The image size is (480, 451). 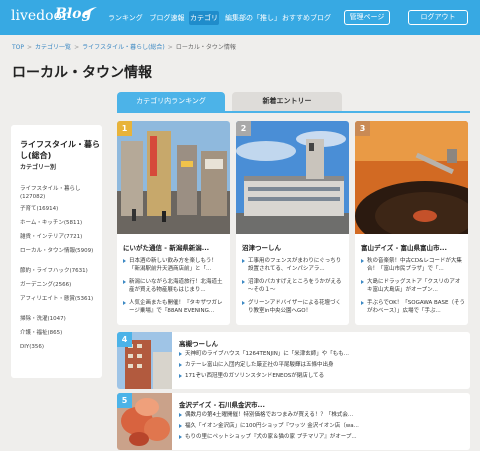 I want to click on breadcrumb-top: TOP, so click(x=18, y=47).